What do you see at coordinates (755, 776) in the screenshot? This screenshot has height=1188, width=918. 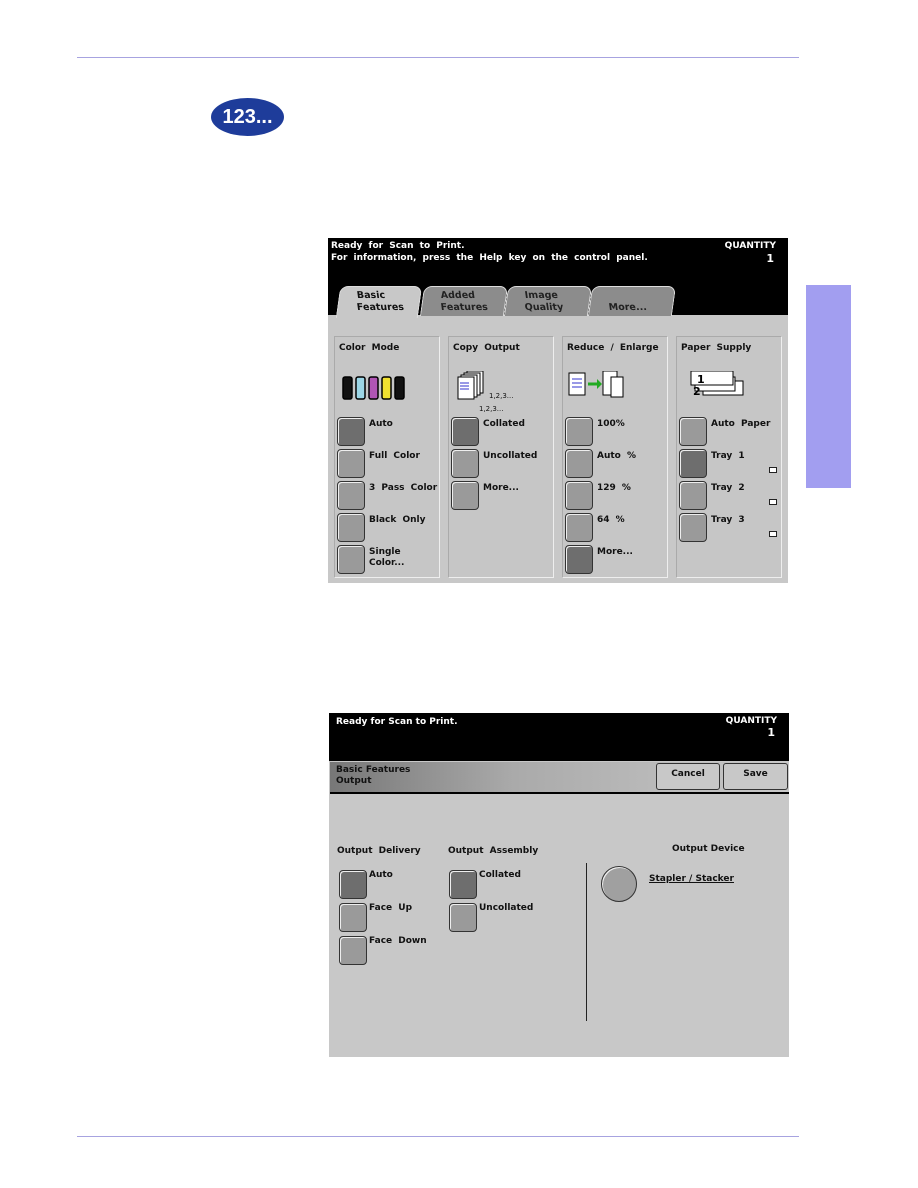 I see `save-button: Save` at bounding box center [755, 776].